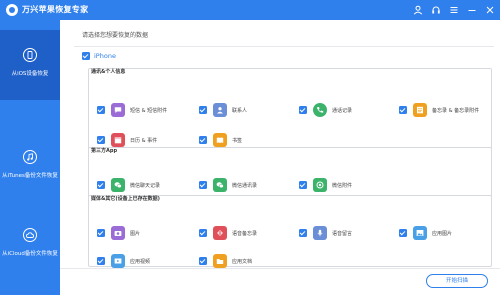 Image resolution: width=500 pixels, height=295 pixels. Describe the element at coordinates (250, 10) in the screenshot. I see `title-bar: 万兴苹果恢复专家` at that location.